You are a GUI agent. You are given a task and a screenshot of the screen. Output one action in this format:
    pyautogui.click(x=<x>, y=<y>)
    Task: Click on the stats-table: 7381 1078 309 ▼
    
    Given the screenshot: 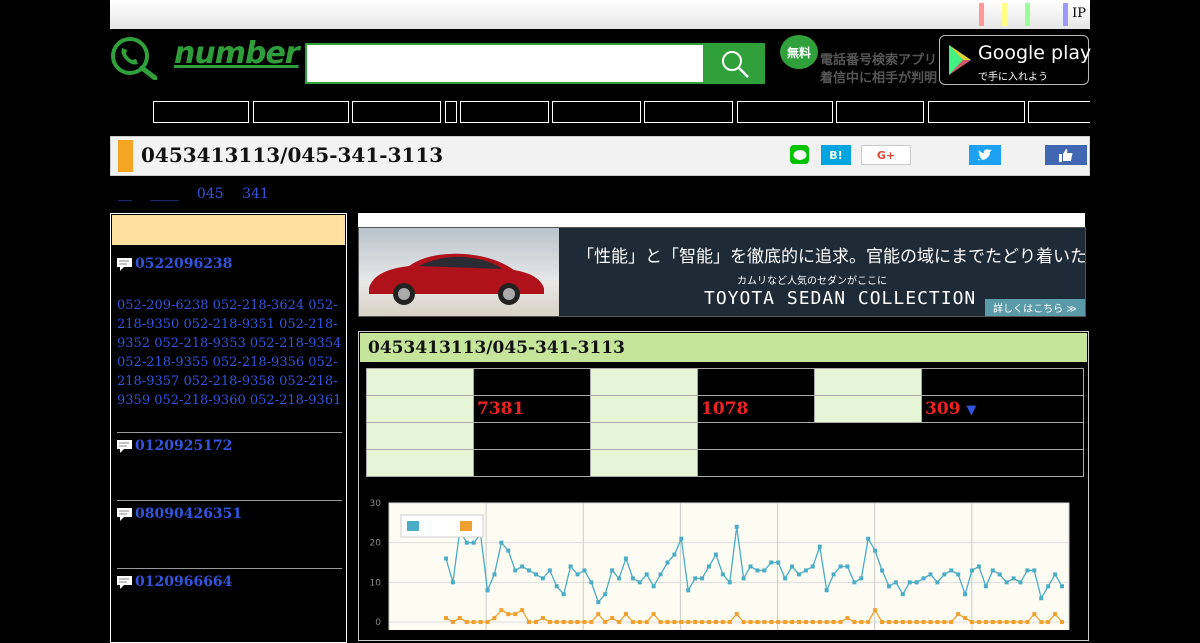 What is the action you would take?
    pyautogui.click(x=725, y=422)
    